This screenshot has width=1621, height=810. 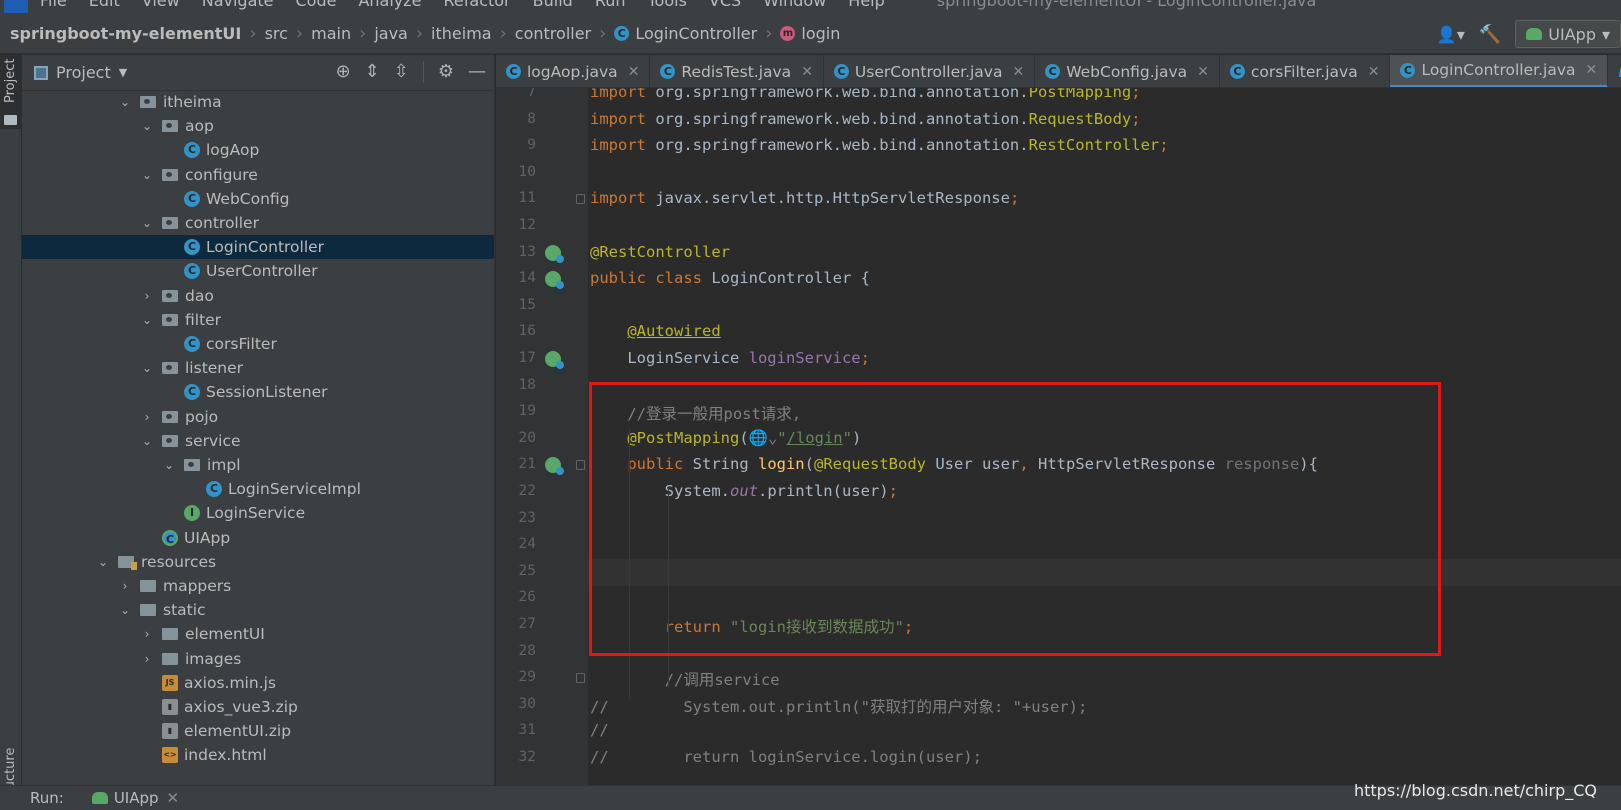 I want to click on tree-item-images: › images, so click(x=258, y=659).